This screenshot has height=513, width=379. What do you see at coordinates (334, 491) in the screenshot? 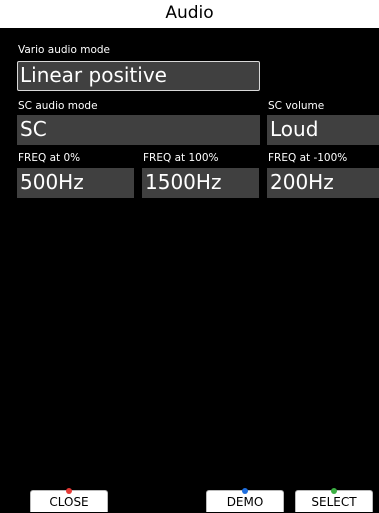
I see `green-indicator-icon` at bounding box center [334, 491].